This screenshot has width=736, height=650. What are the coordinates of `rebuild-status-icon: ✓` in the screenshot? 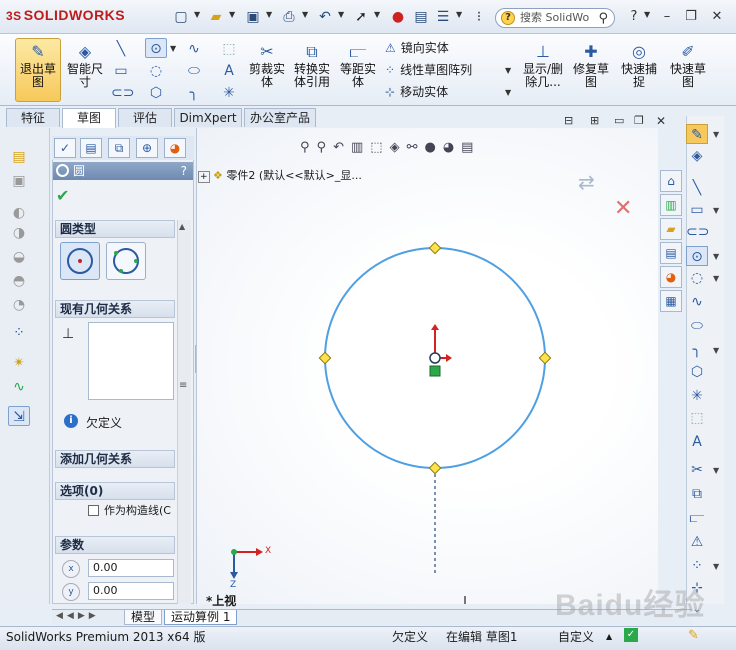 It's located at (631, 635).